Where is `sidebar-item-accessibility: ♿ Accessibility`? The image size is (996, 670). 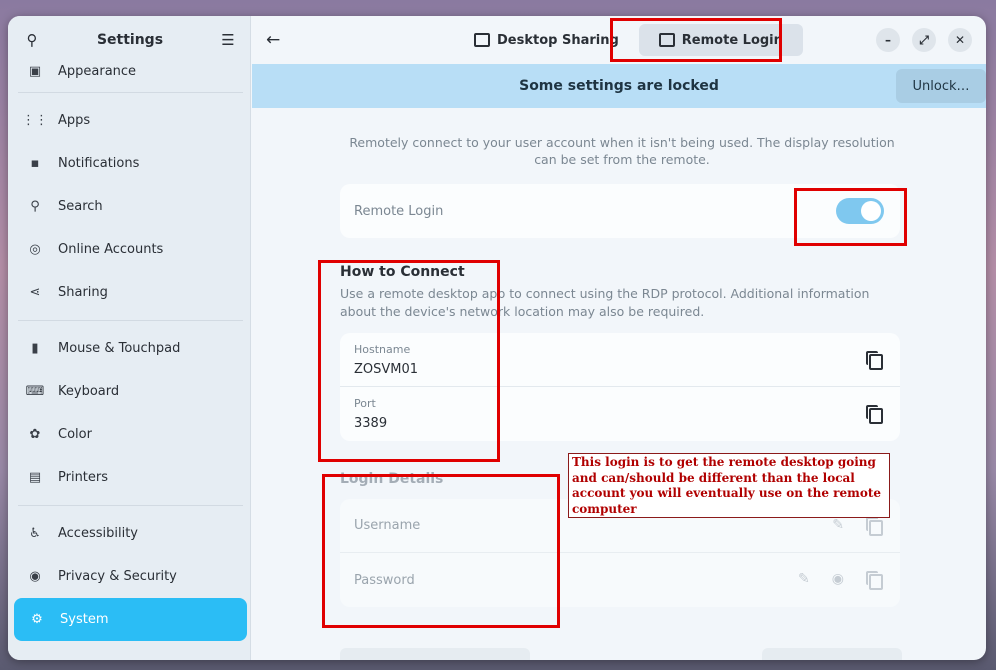
sidebar-item-accessibility: ♿ Accessibility is located at coordinates (130, 533).